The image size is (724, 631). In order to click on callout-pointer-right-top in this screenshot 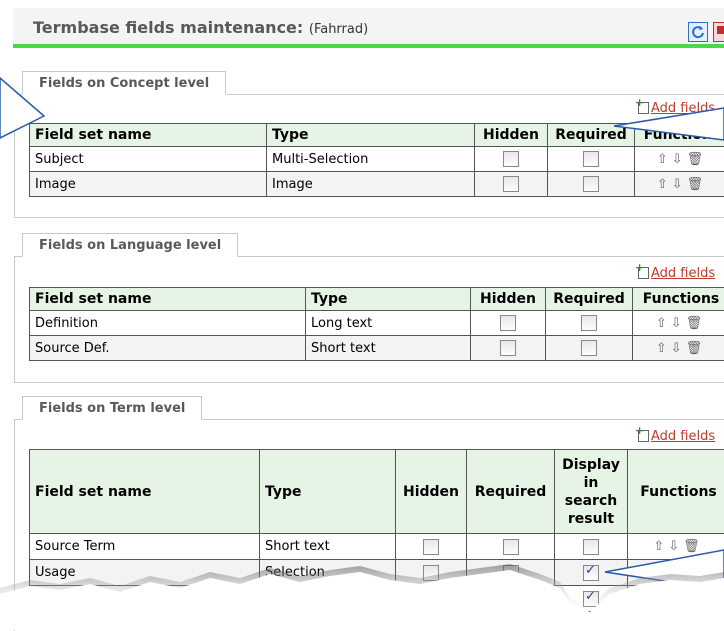, I will do `click(669, 124)`.